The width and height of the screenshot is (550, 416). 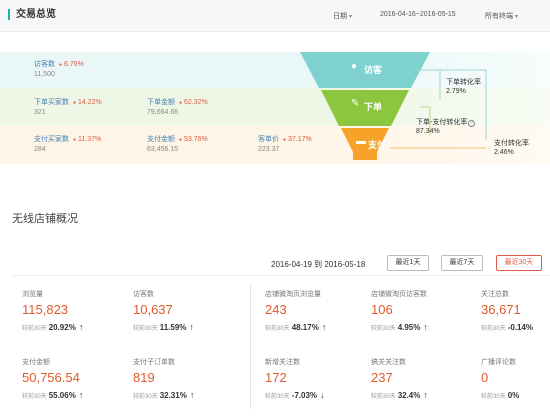 I want to click on info-icon: ?, so click(x=472, y=123).